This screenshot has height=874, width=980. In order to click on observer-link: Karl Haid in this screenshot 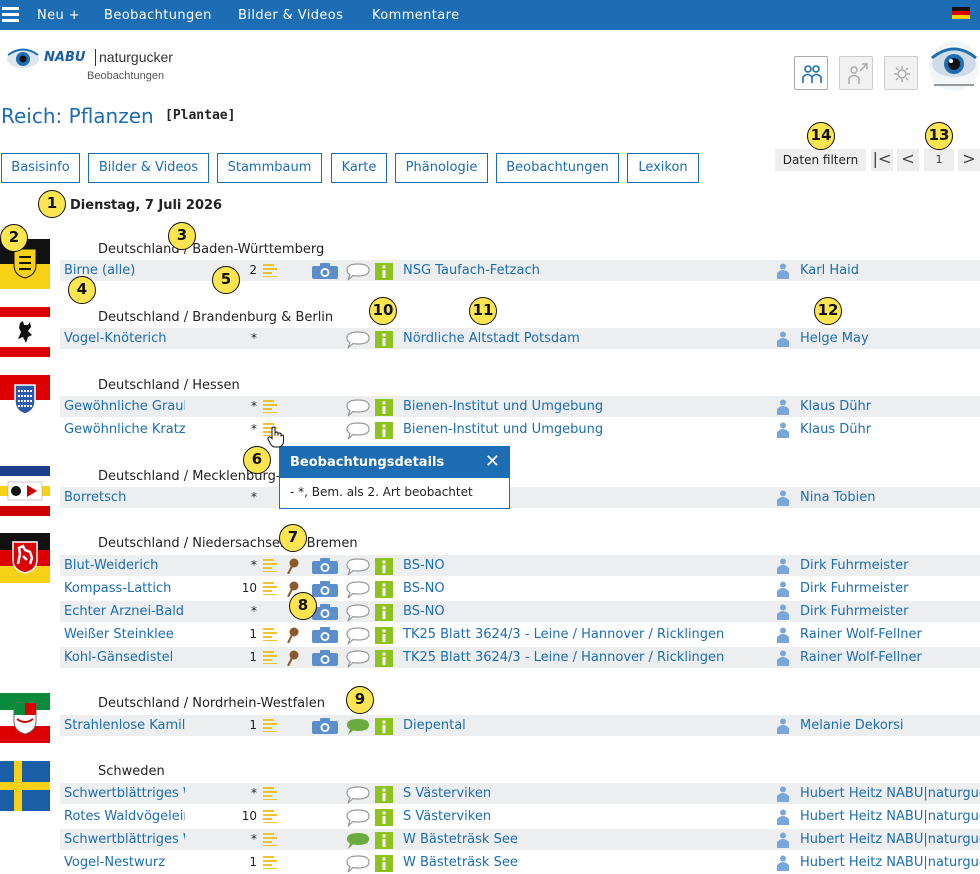, I will do `click(829, 270)`.